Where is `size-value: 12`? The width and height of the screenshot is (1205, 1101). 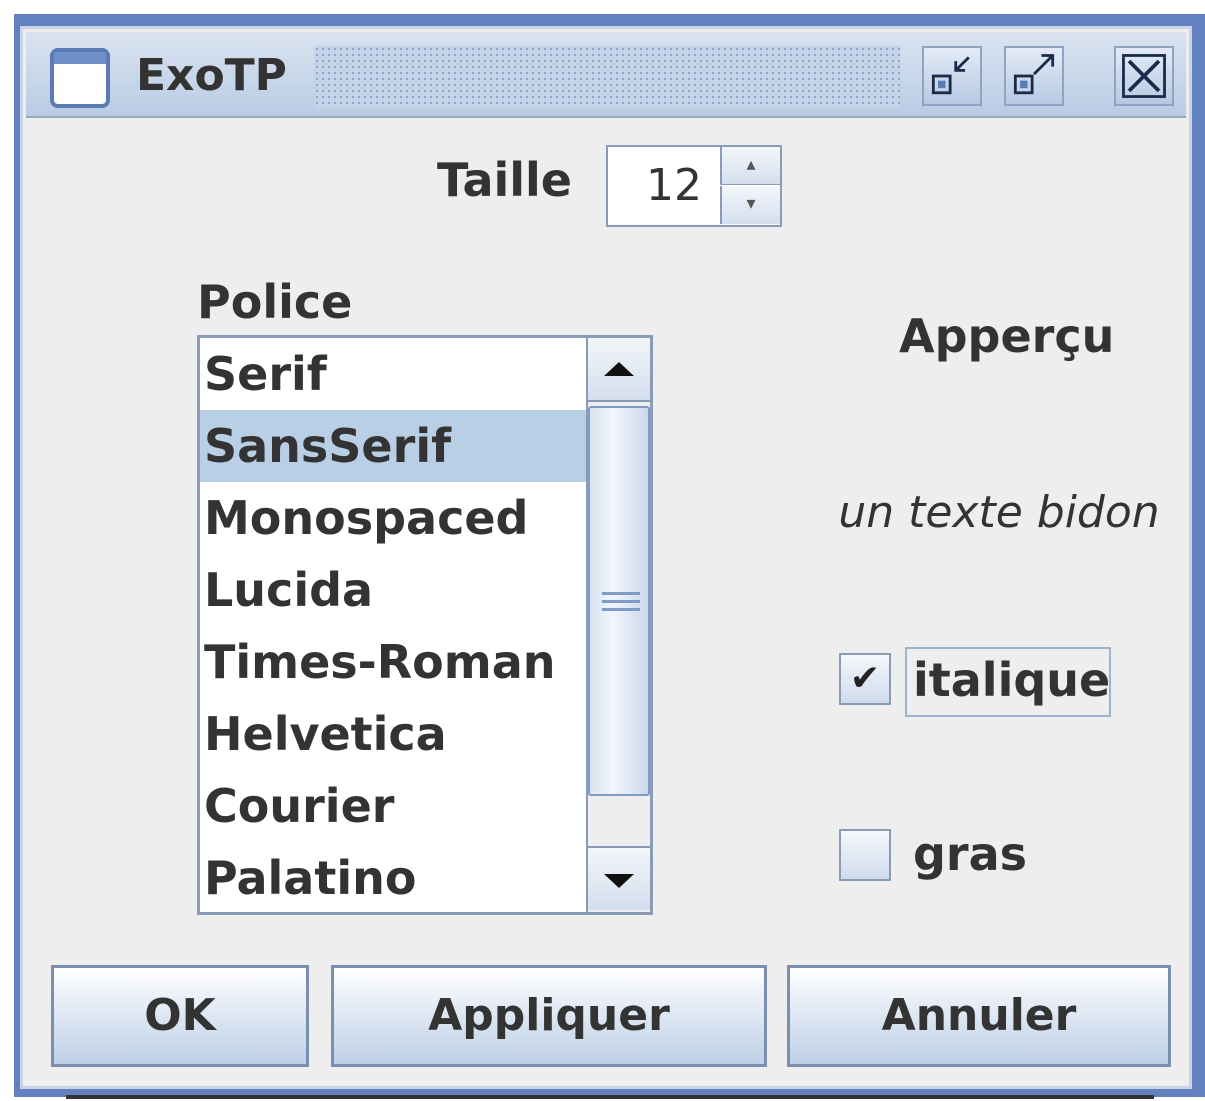
size-value: 12 is located at coordinates (663, 186).